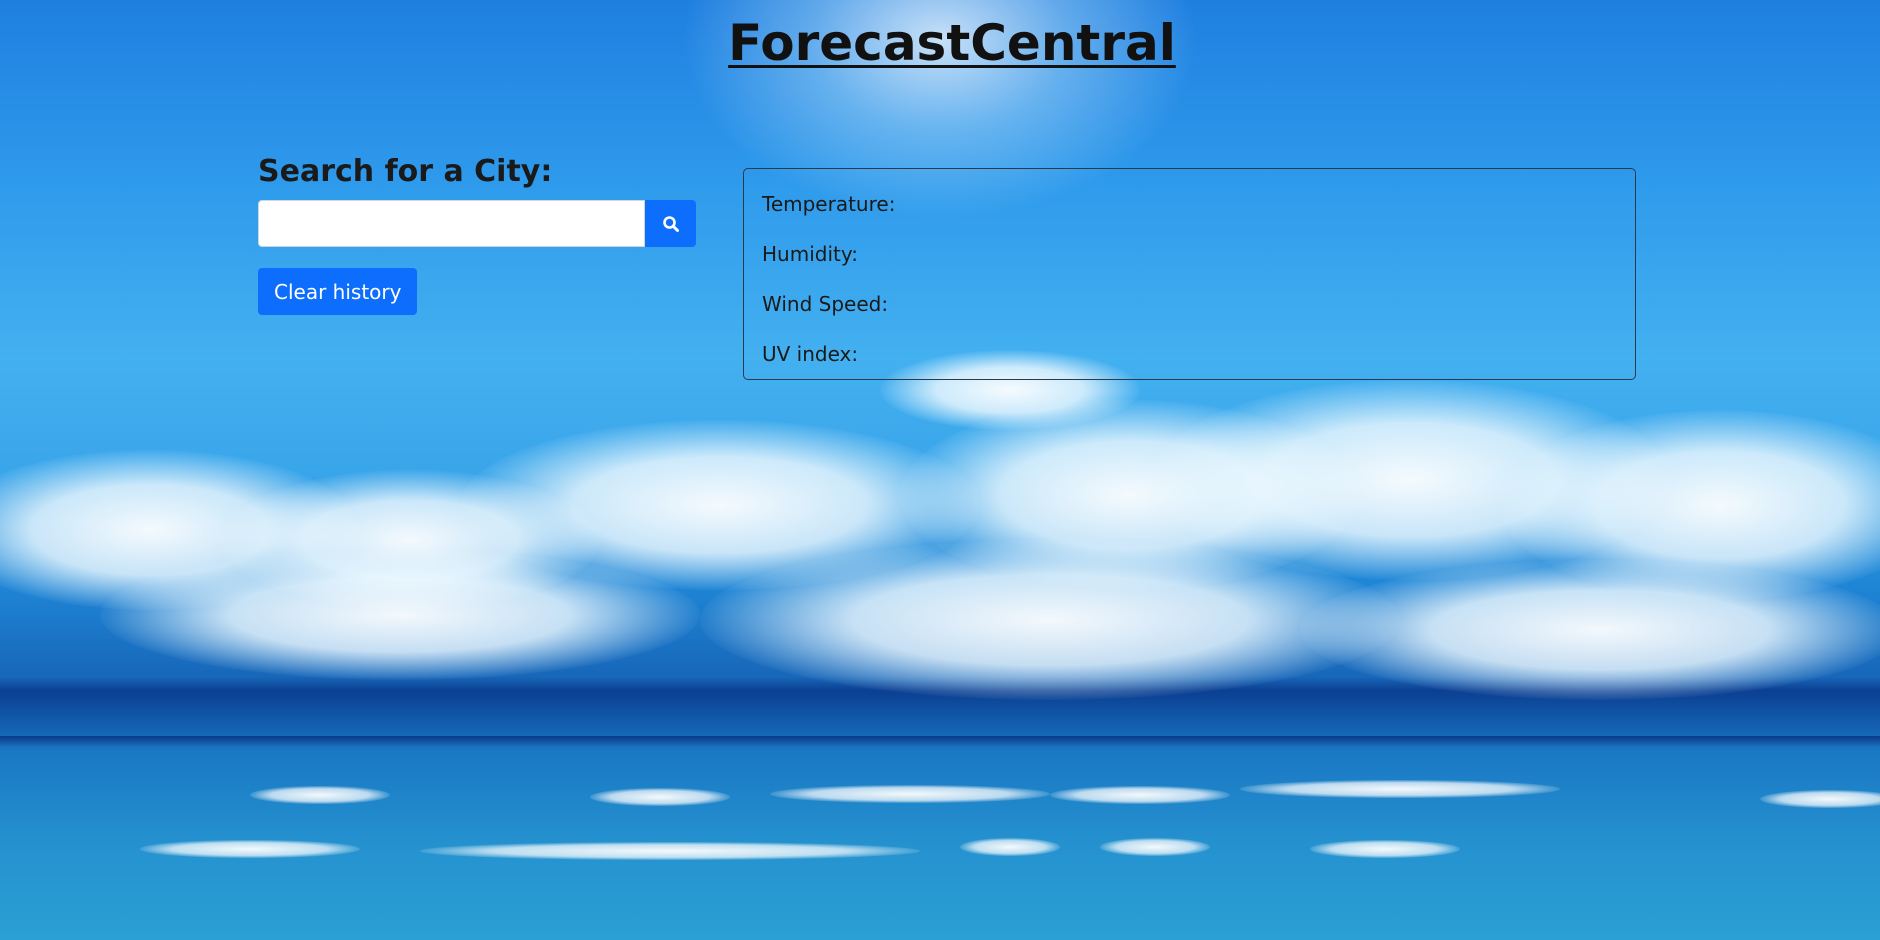 This screenshot has width=1880, height=940. I want to click on search-section: Search for a City: Clear history, so click(478, 232).